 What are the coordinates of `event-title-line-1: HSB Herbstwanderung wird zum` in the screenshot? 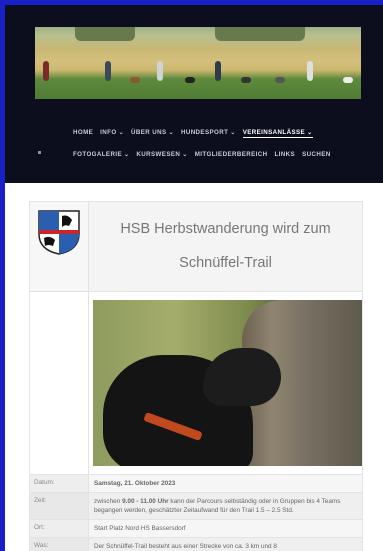 It's located at (225, 229).